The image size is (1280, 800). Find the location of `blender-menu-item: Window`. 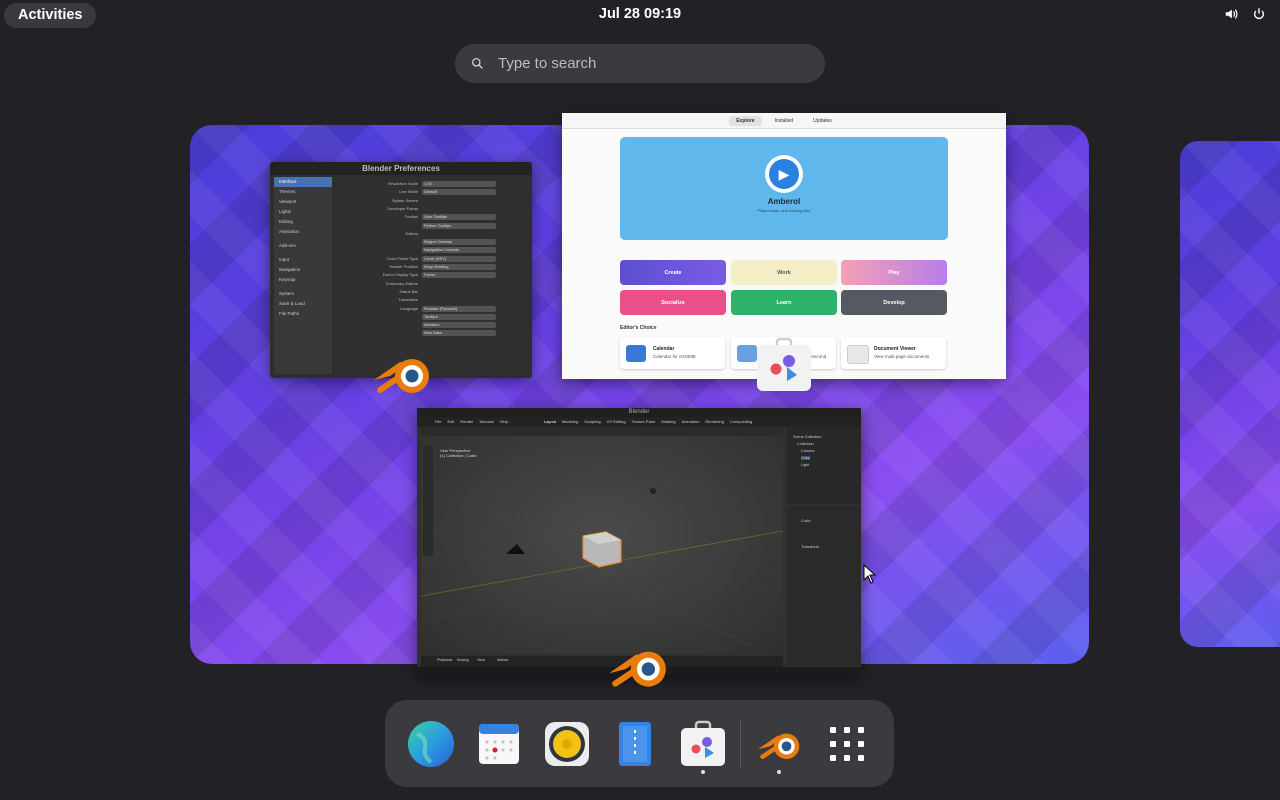

blender-menu-item: Window is located at coordinates (486, 422).